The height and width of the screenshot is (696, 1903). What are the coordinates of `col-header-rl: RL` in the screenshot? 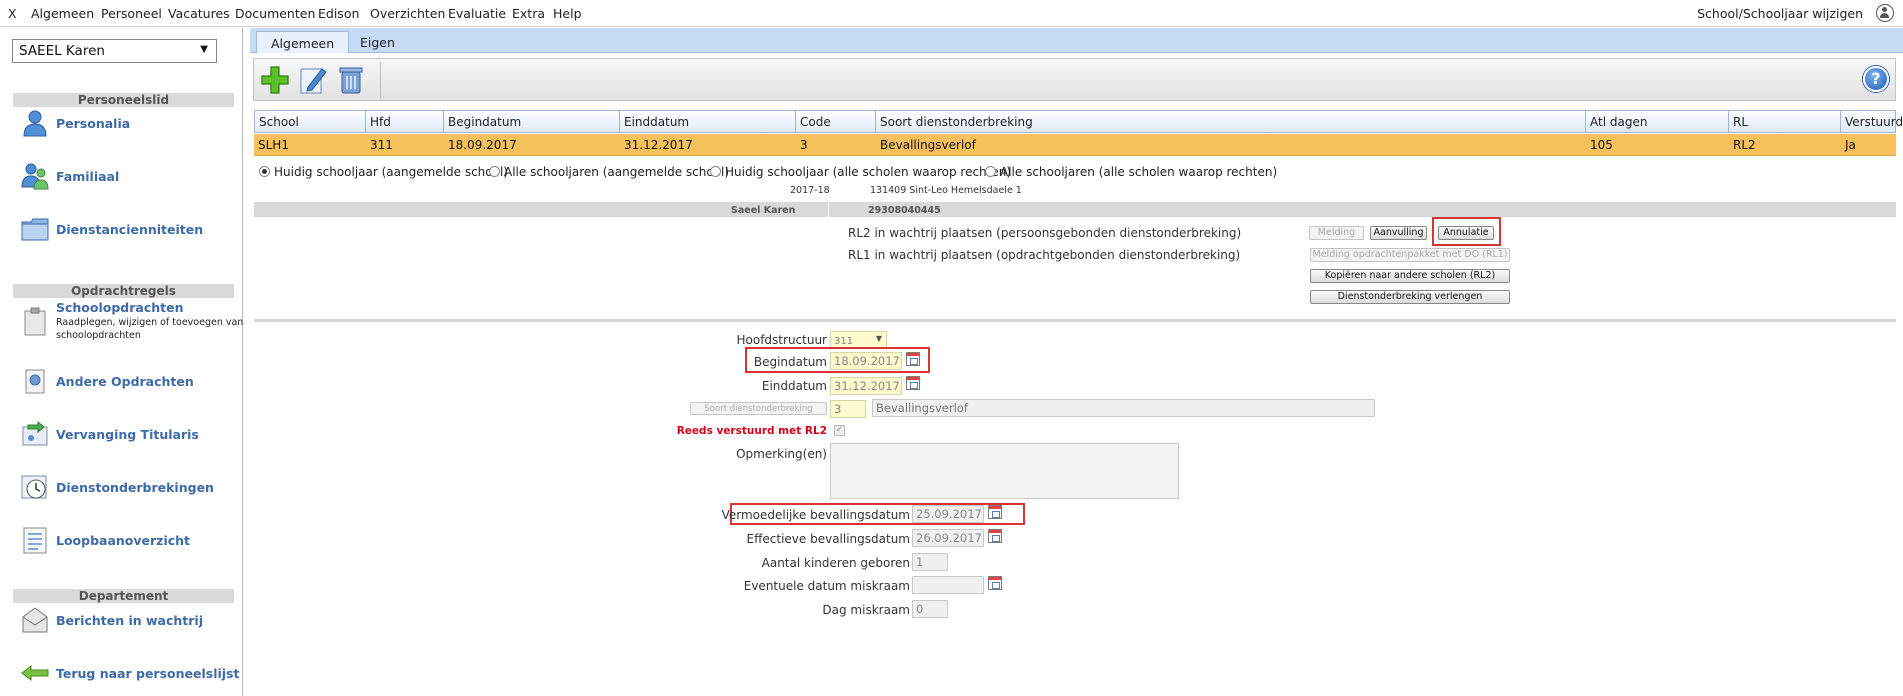 It's located at (1785, 121).